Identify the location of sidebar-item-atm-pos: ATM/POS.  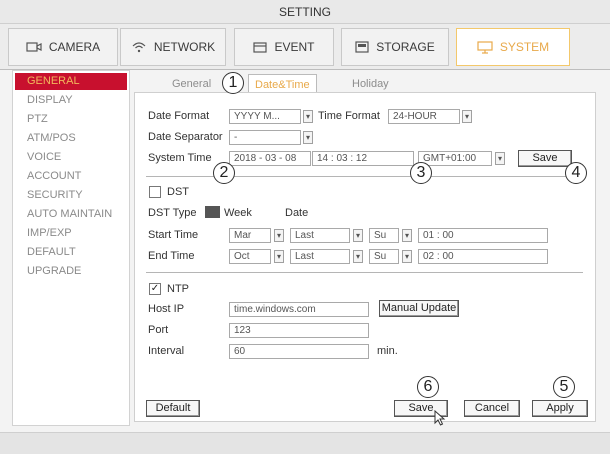
(71, 138).